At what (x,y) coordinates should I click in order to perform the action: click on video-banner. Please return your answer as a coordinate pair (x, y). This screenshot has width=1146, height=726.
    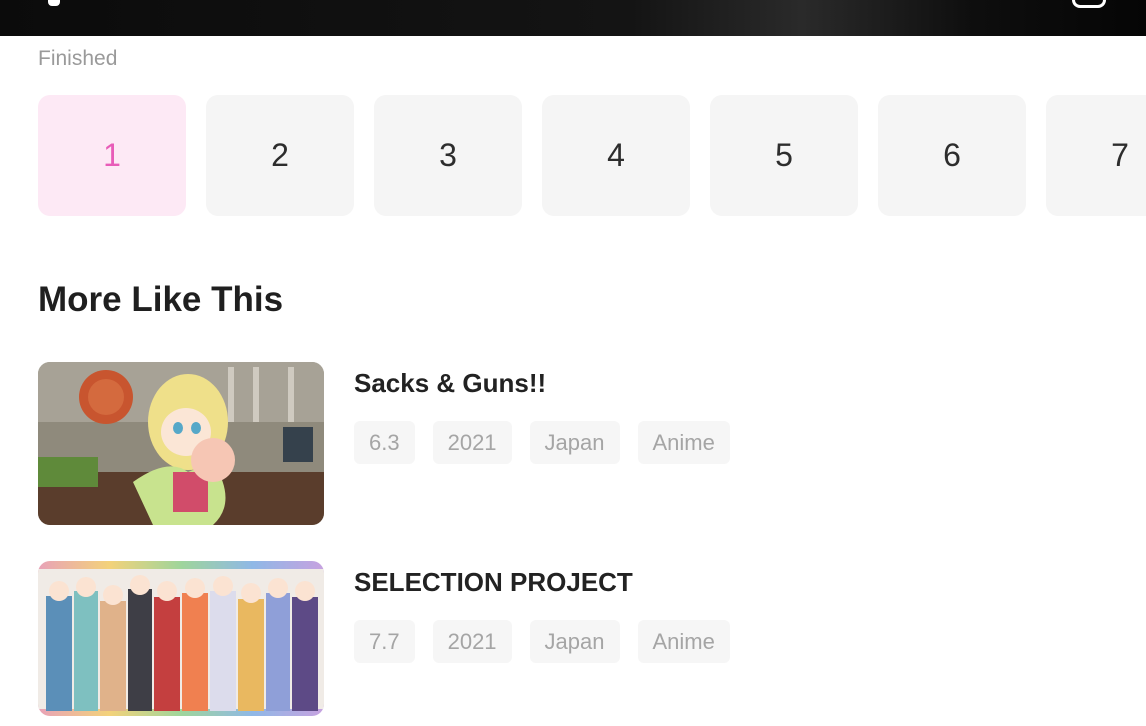
    Looking at the image, I should click on (573, 18).